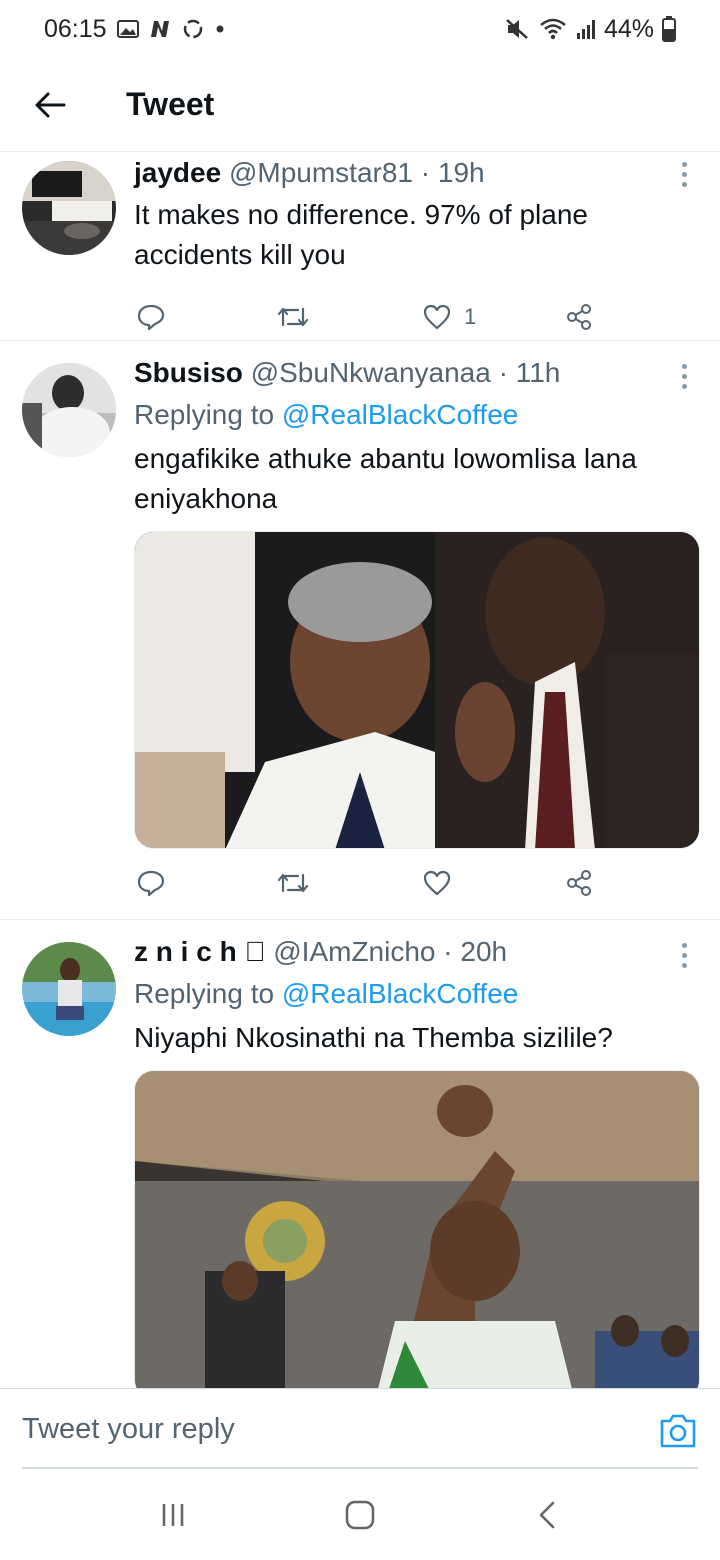 This screenshot has width=720, height=1560. I want to click on display-name: Sbusiso, so click(188, 372).